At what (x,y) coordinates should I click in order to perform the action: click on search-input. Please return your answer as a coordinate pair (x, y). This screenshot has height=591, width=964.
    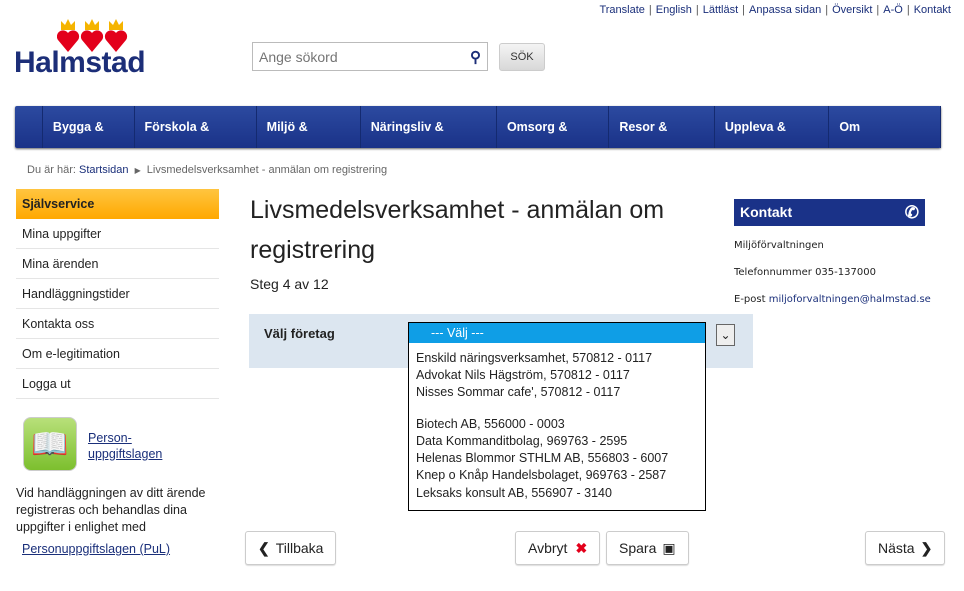
    Looking at the image, I should click on (353, 56).